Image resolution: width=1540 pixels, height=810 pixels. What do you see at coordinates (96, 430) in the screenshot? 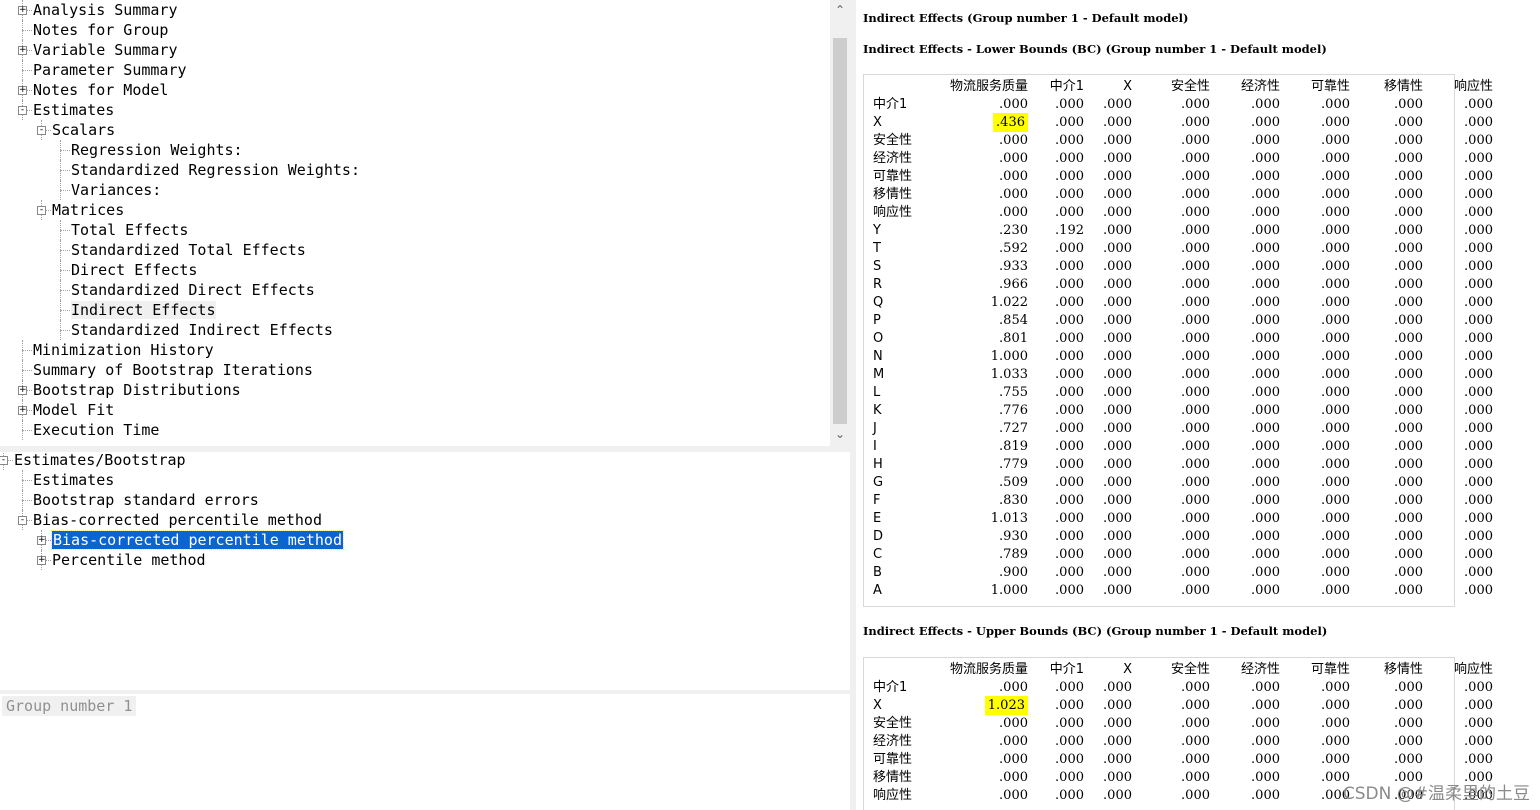
I see `tree-item: Execution Time` at bounding box center [96, 430].